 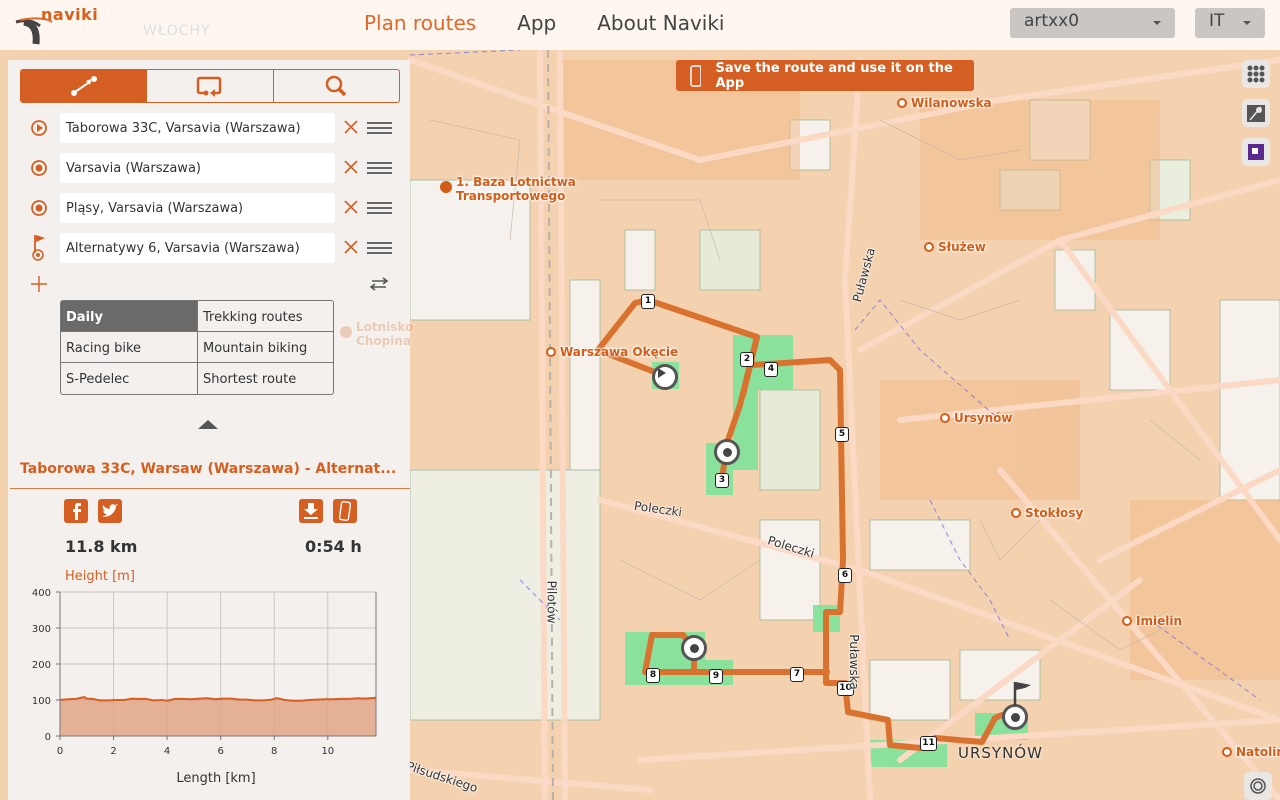 I want to click on save-to-app-button: Save the route and use it on the App, so click(x=825, y=75).